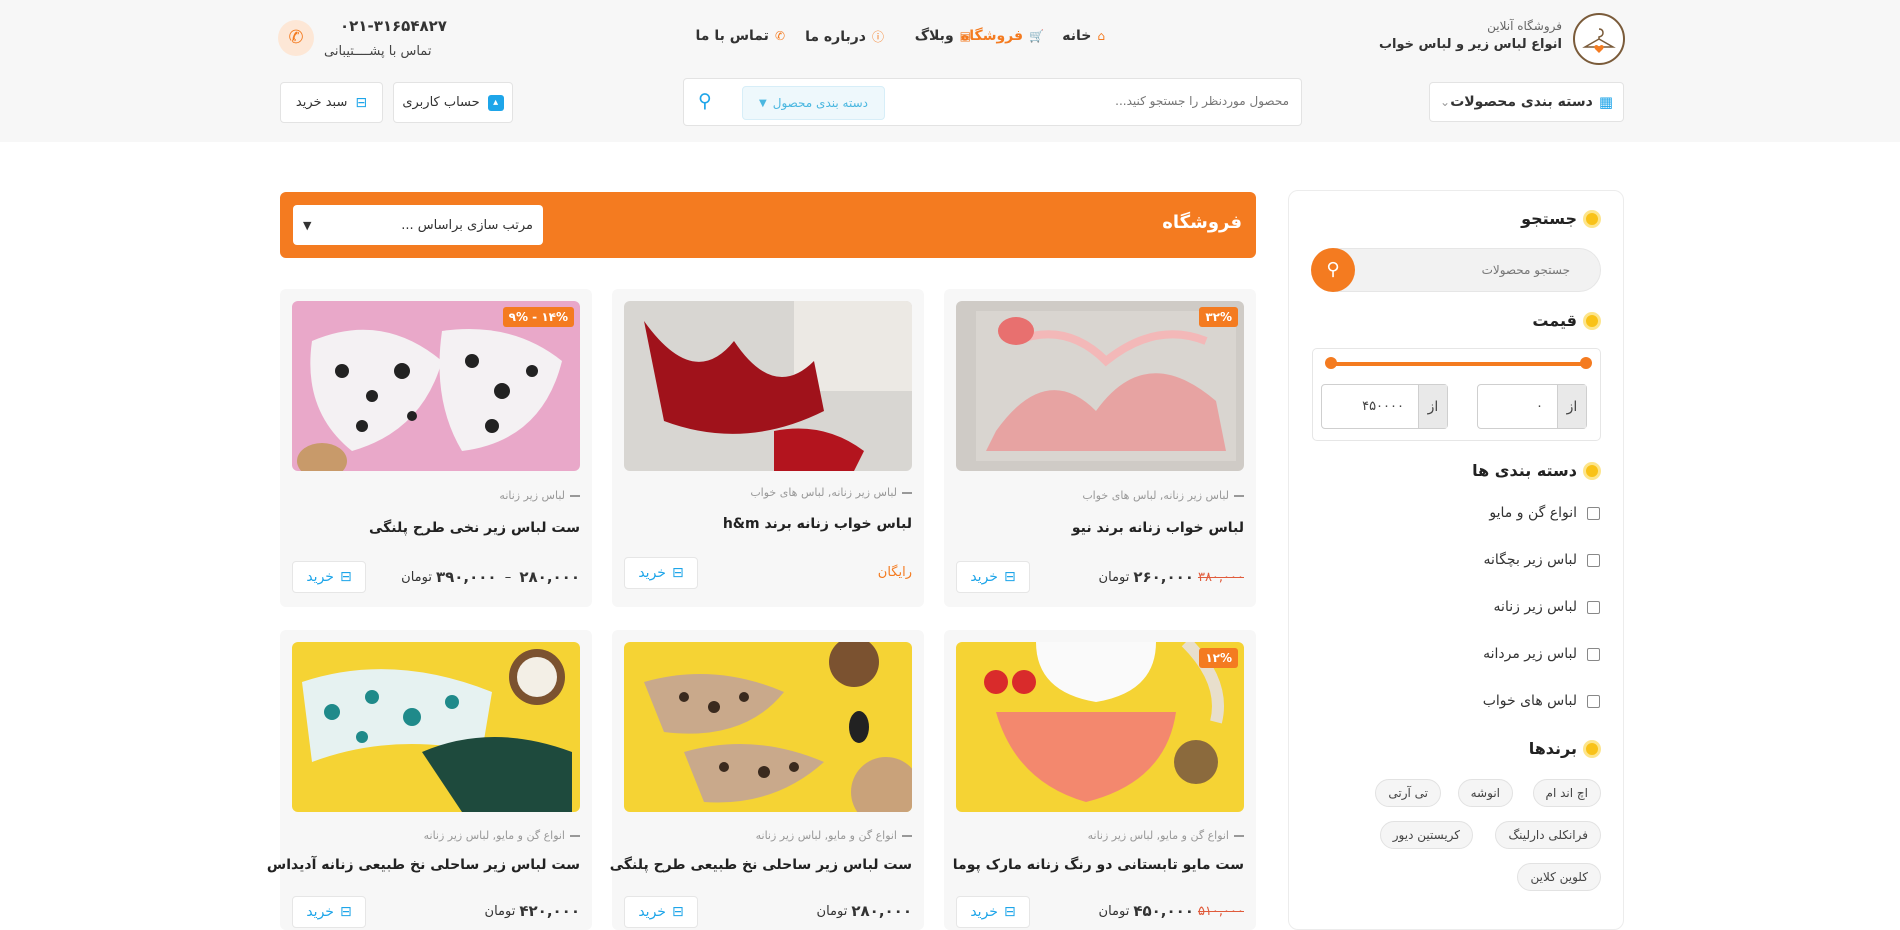 This screenshot has height=930, width=1900. I want to click on product-title: ست لباس زیر ساحلی نخ طبیعی طرح پلنگی, so click(761, 865).